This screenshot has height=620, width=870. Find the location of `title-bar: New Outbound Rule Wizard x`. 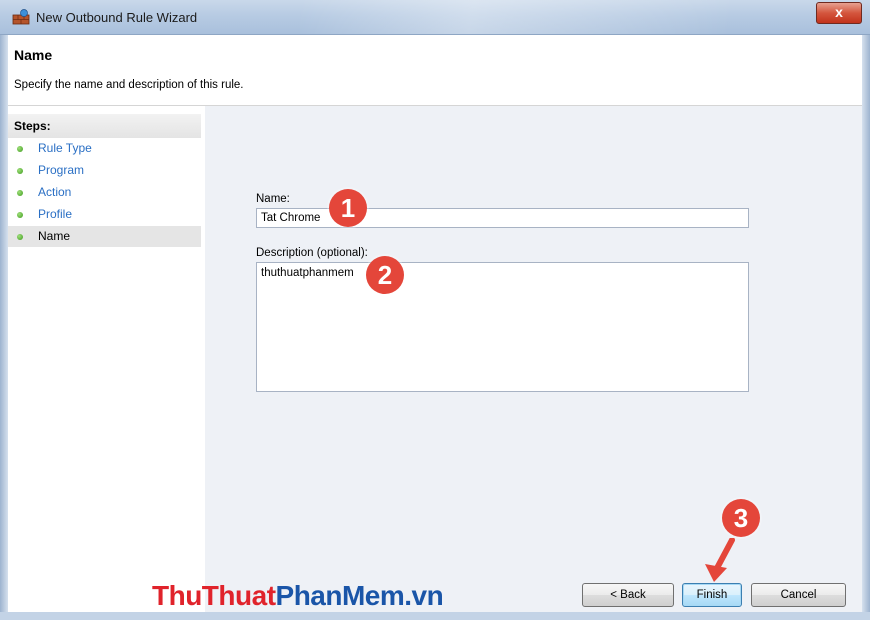

title-bar: New Outbound Rule Wizard x is located at coordinates (435, 17).